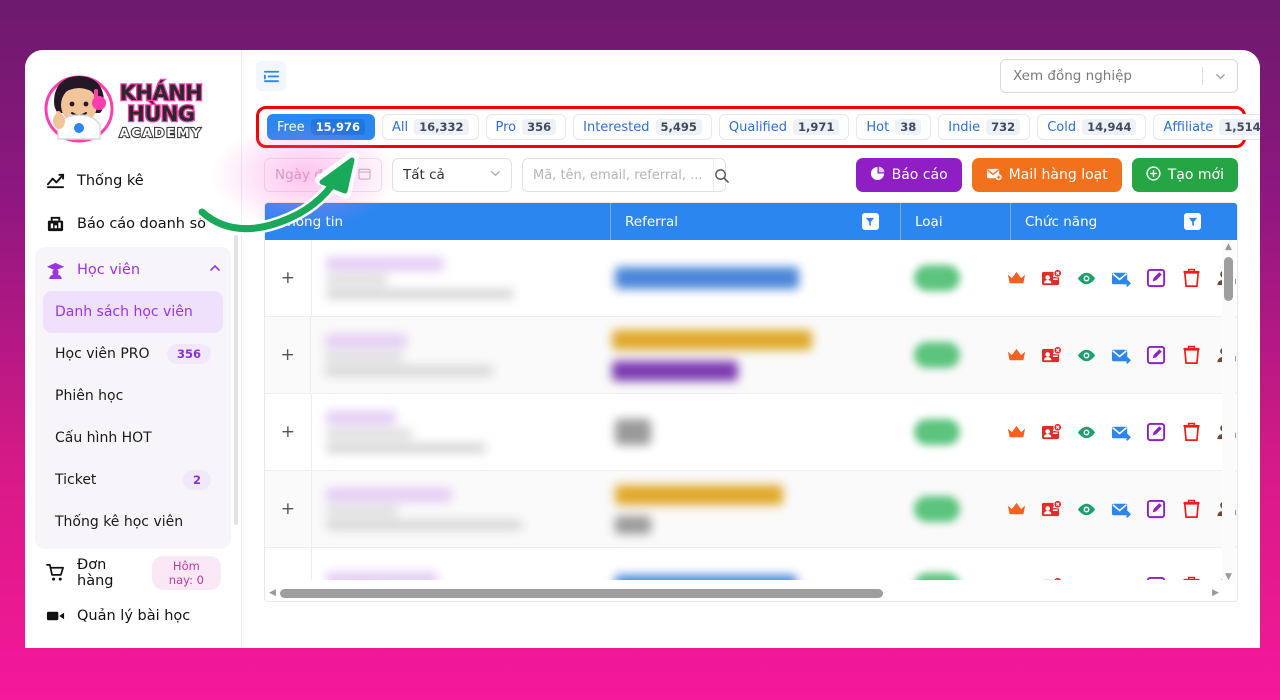  Describe the element at coordinates (1046, 175) in the screenshot. I see `bulk-mail-button: Mail hàng loạt` at that location.